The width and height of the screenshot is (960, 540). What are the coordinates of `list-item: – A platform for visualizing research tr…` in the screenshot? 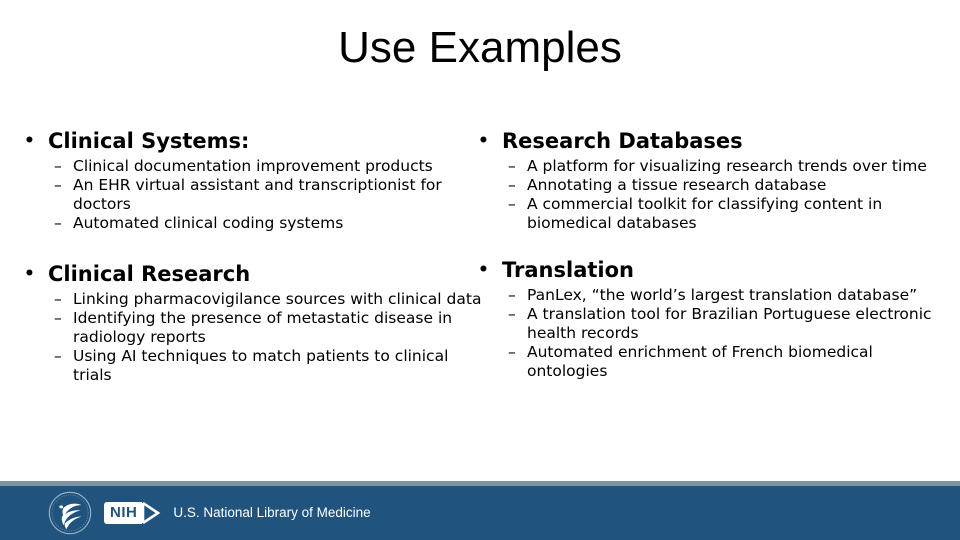 It's located at (707, 166).